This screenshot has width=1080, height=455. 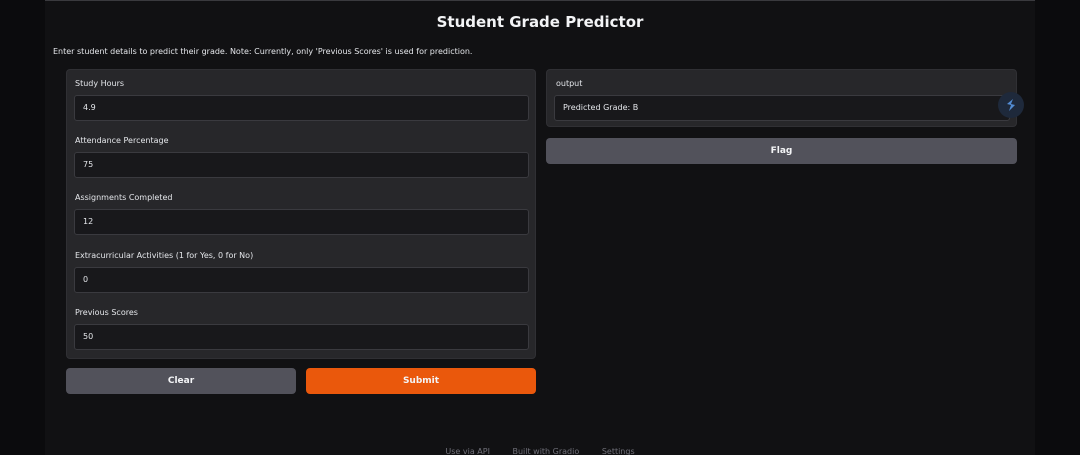 I want to click on footer: Use via API Built with Gradio Settings, so click(x=540, y=451).